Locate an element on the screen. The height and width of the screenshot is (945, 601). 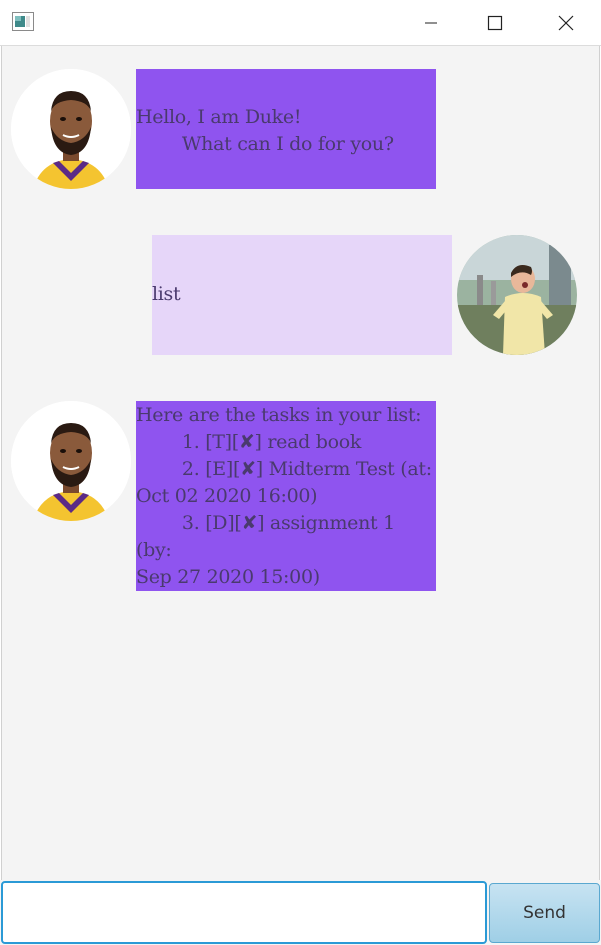
maximize-button is located at coordinates (495, 22).